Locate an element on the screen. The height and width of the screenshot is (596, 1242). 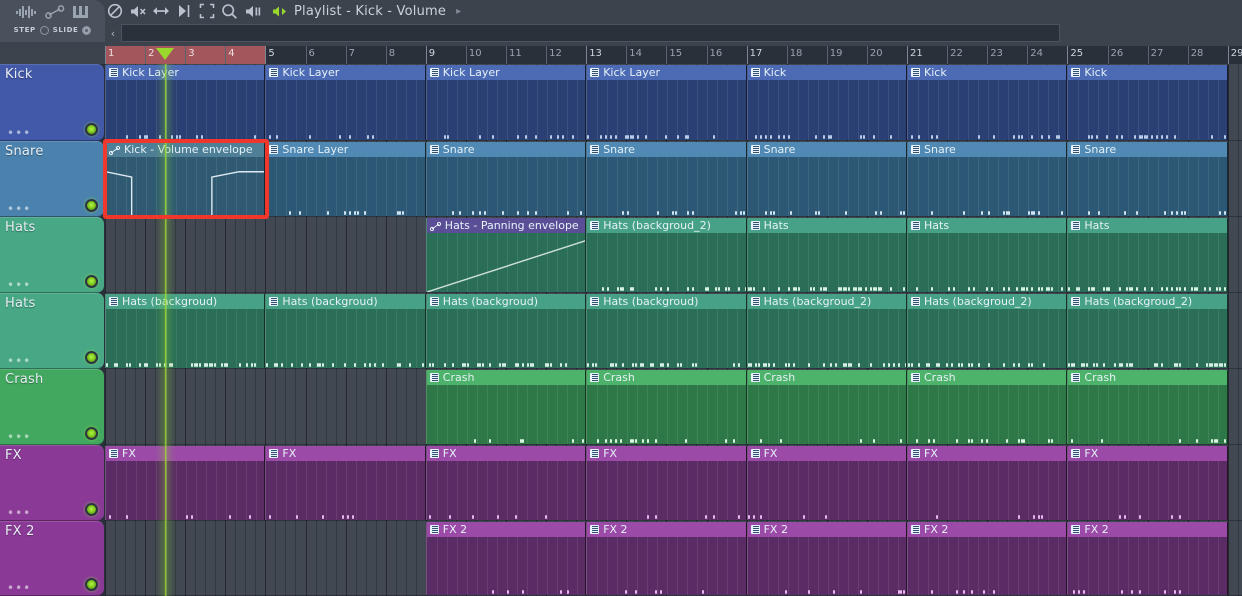
clip-title-bar: Hats (backgroud) is located at coordinates (666, 301).